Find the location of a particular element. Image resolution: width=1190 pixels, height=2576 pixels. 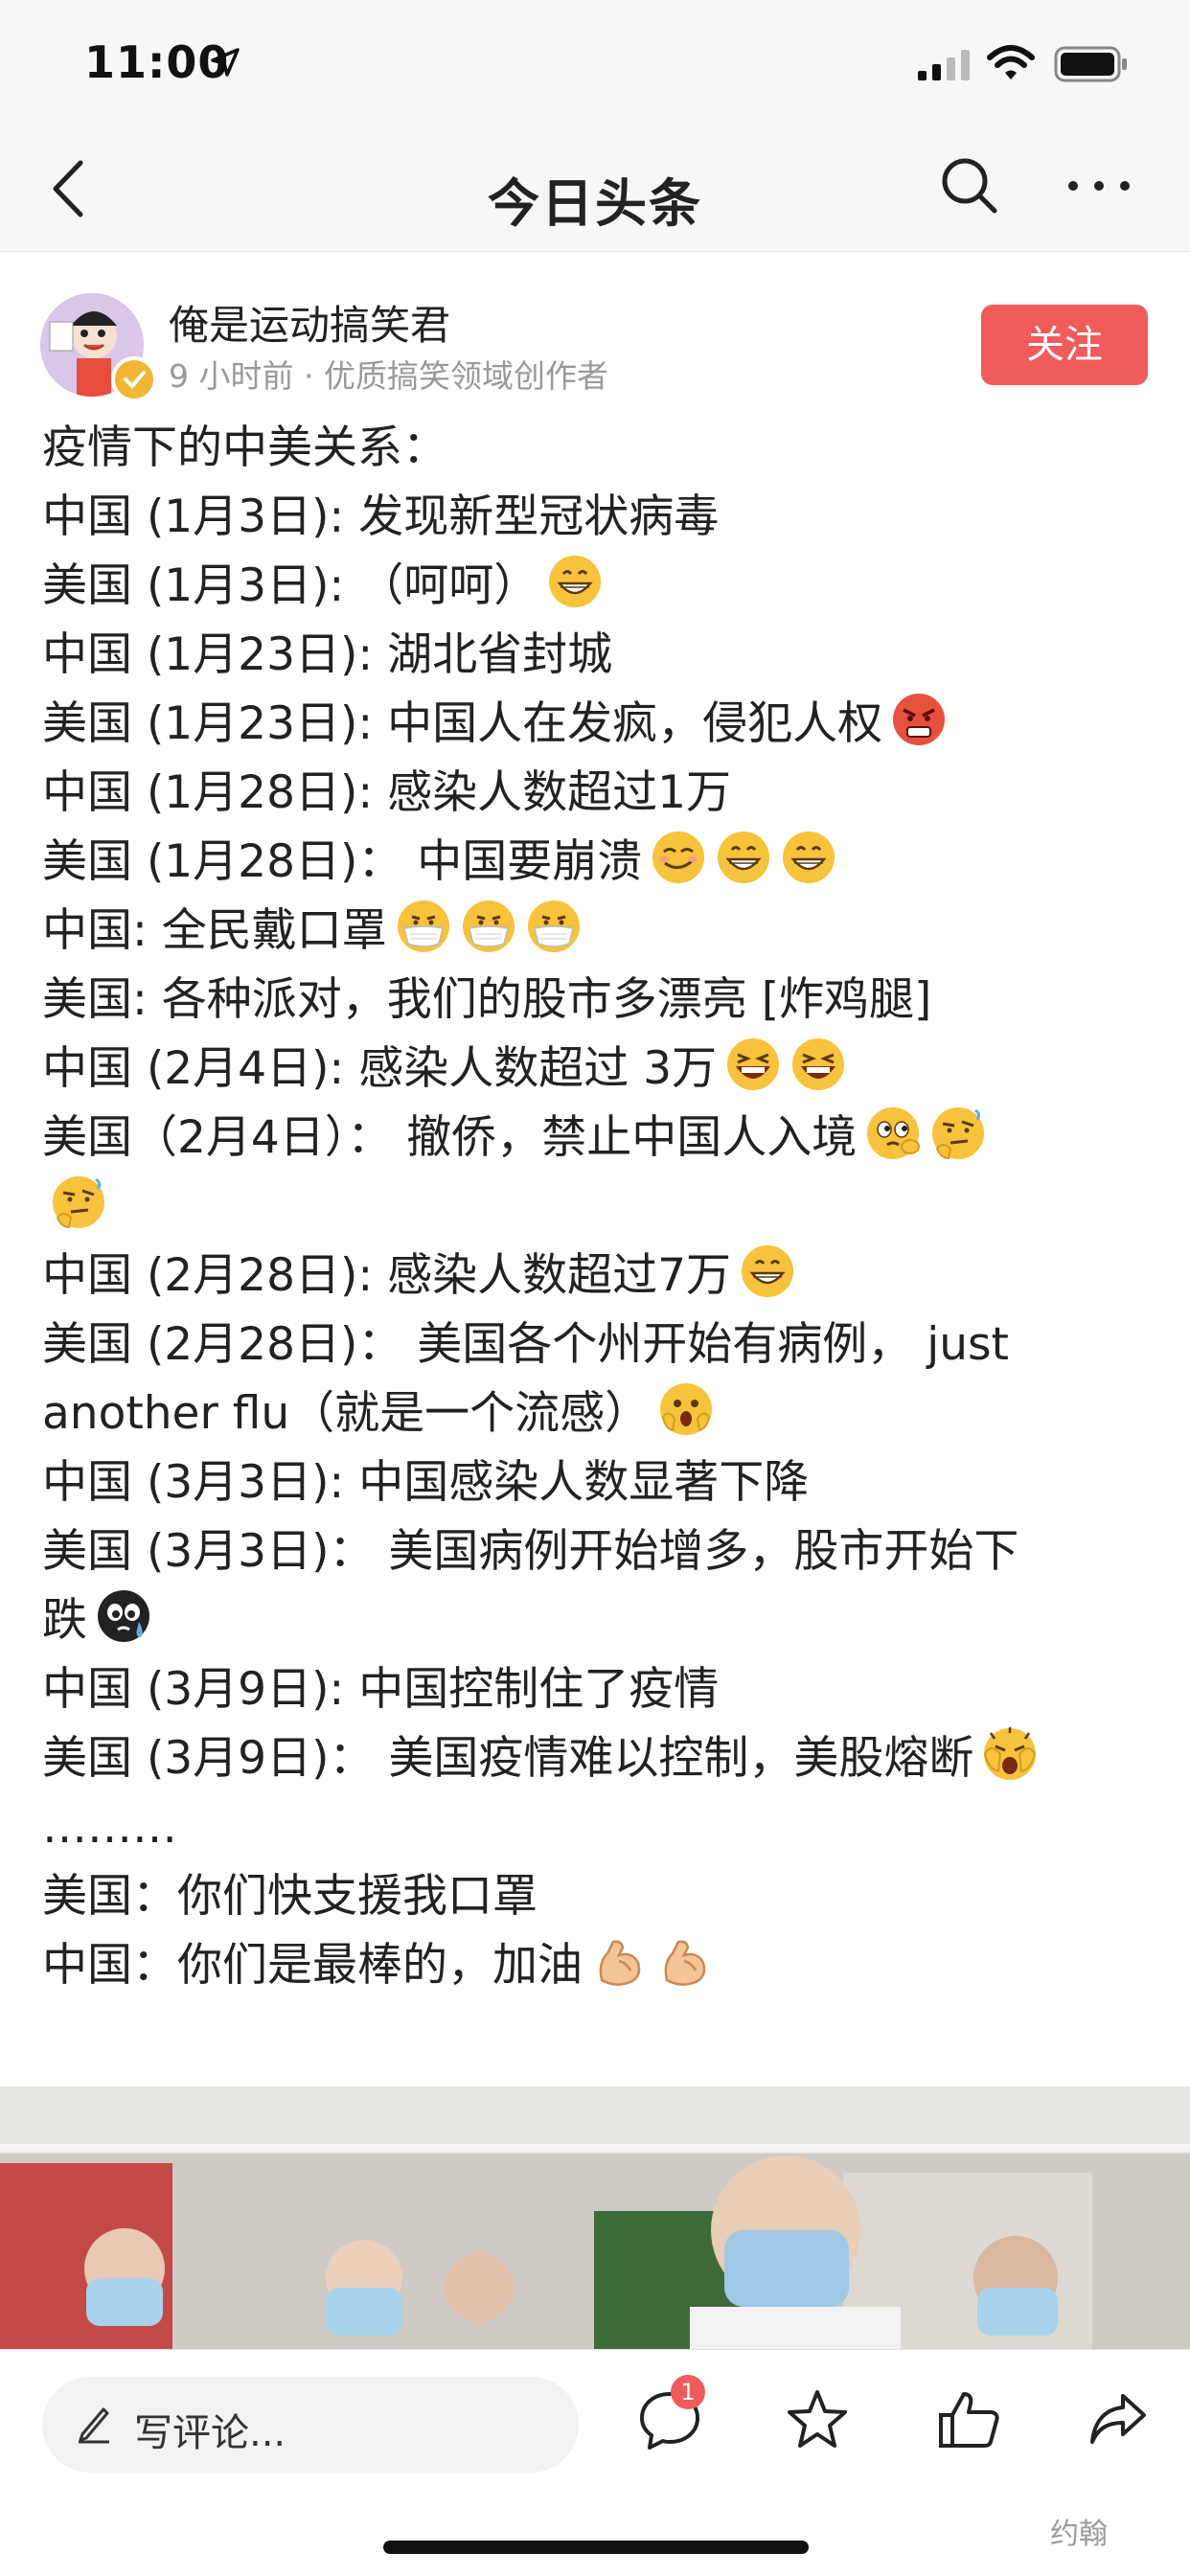

article-line-text: 美国 (2月28日)： 美国各个州开始有病例， just is located at coordinates (526, 1344).